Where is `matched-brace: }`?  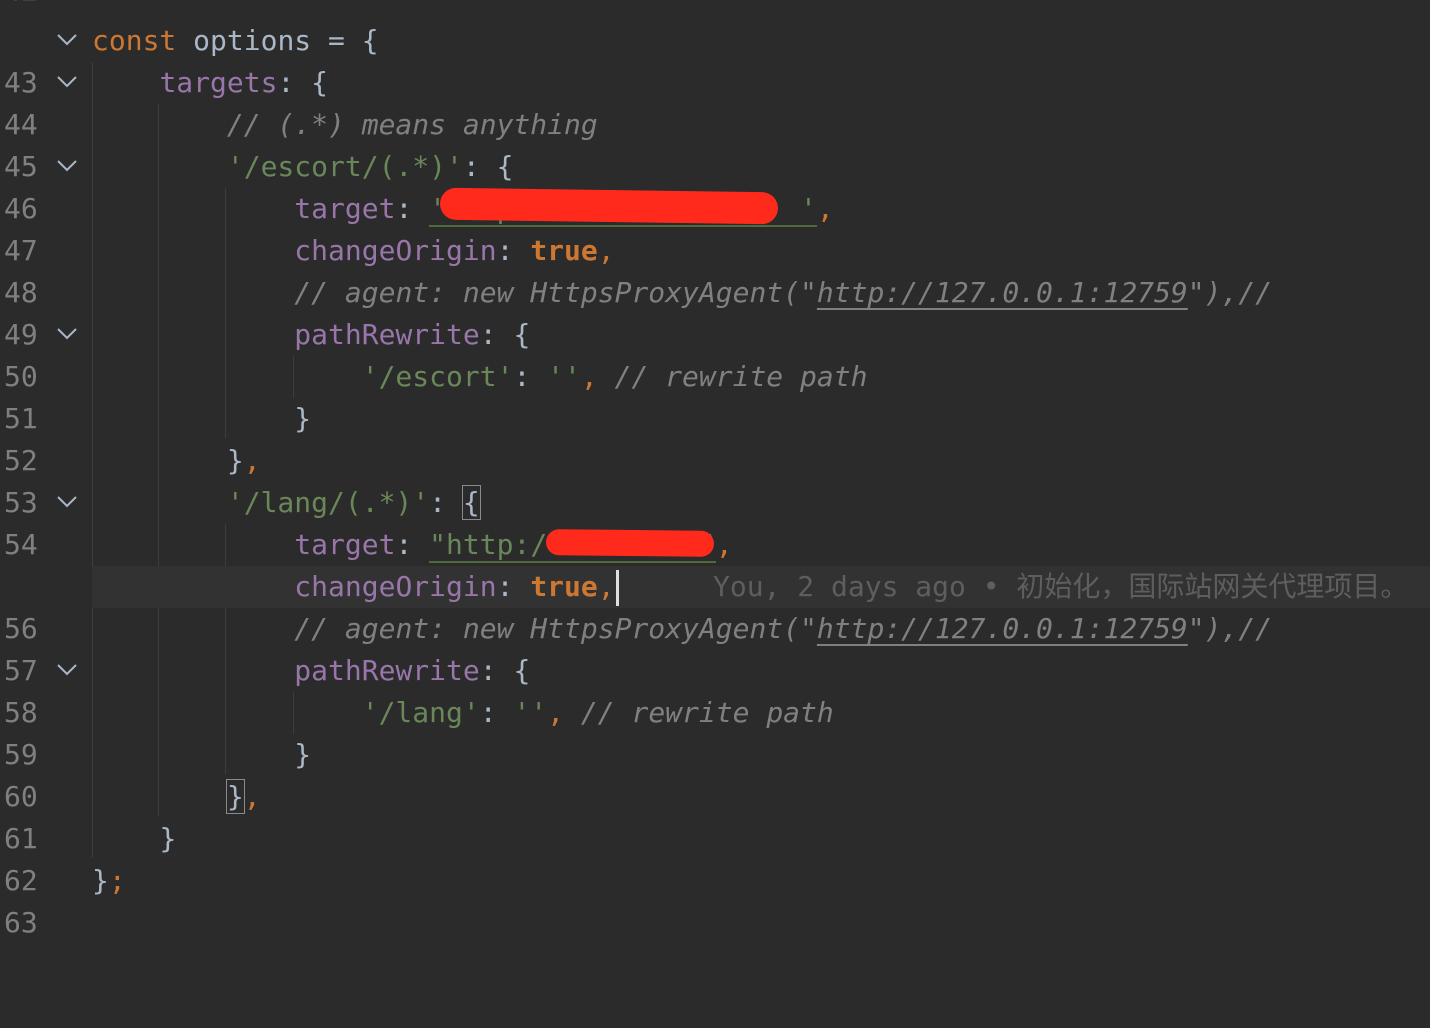
matched-brace: } is located at coordinates (235, 796).